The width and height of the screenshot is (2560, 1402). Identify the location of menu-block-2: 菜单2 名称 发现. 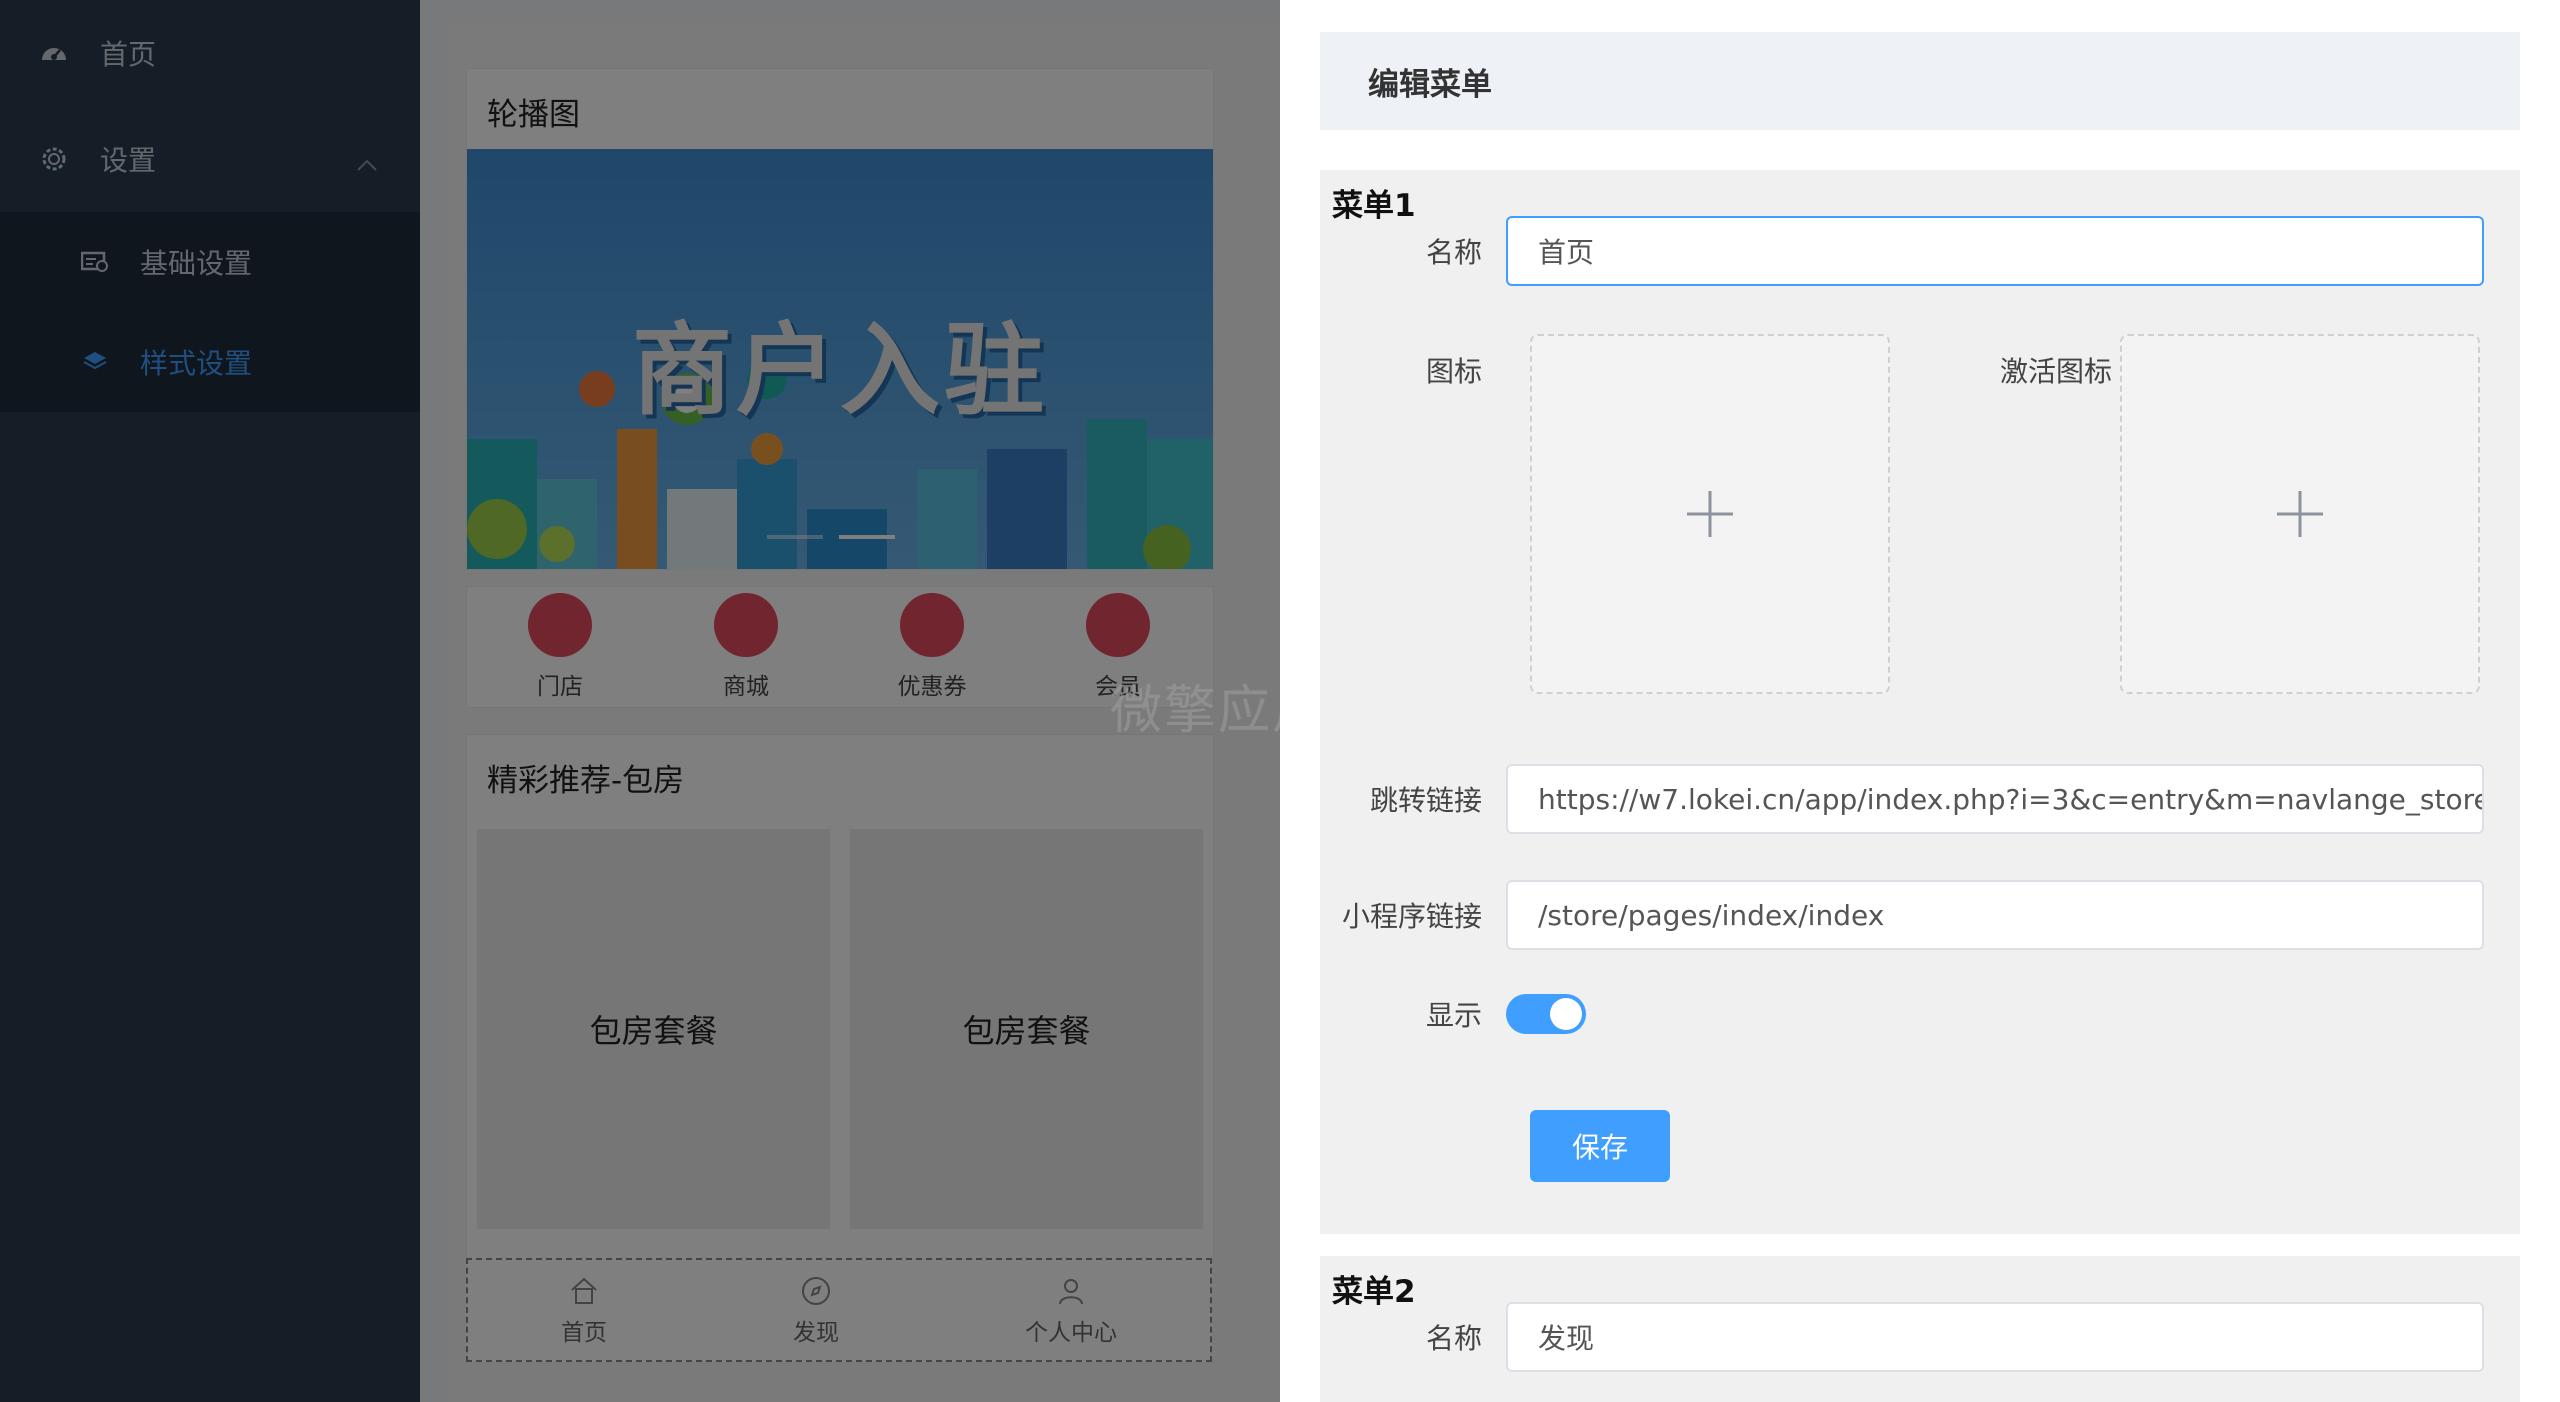
(1920, 1329).